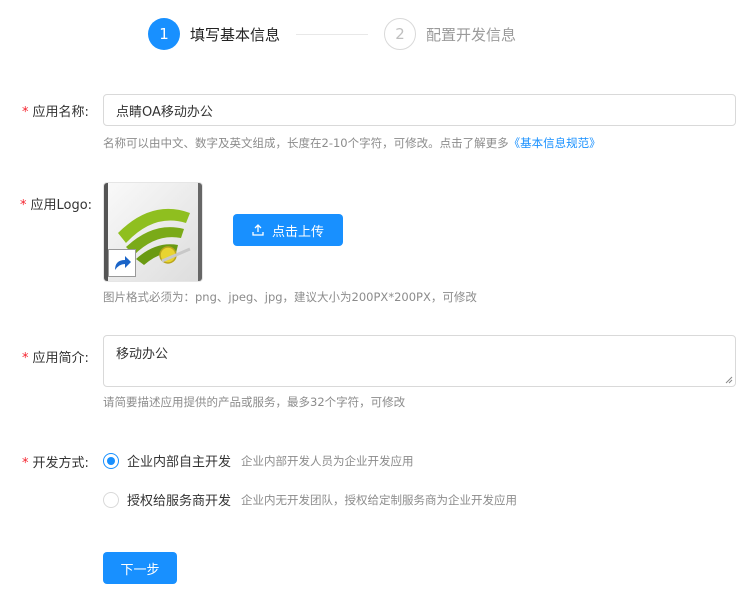  I want to click on app-name-label: * 应用名称:, so click(55, 110).